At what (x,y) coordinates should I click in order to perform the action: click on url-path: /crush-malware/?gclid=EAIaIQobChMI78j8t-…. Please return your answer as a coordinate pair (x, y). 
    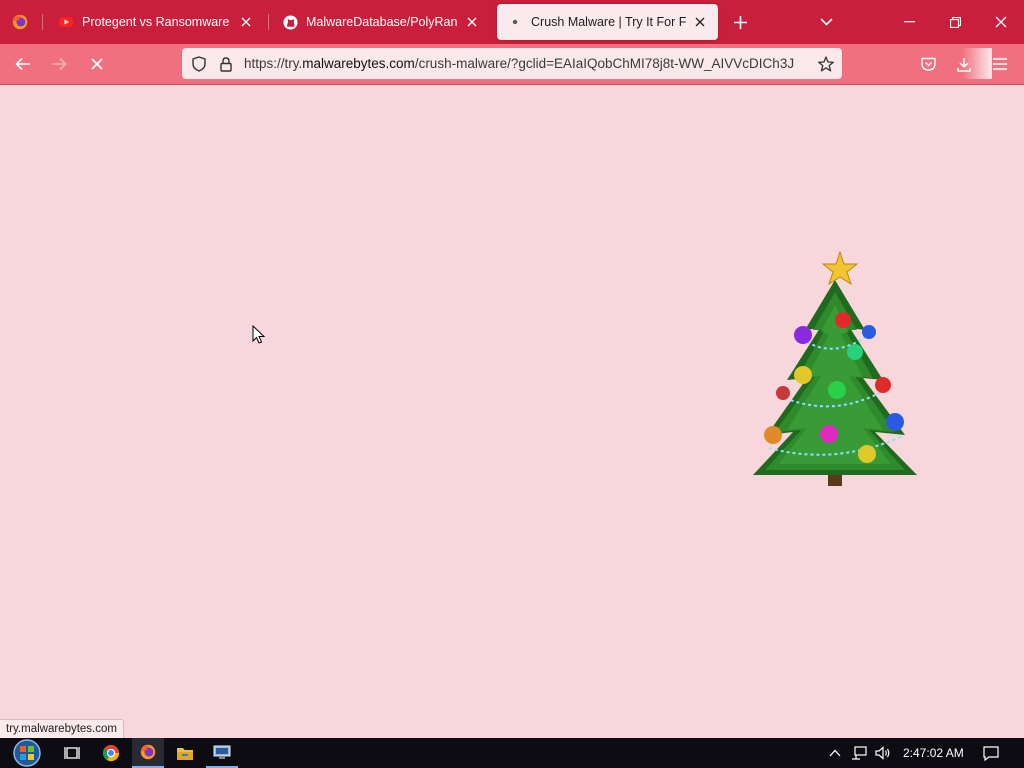
    Looking at the image, I should click on (604, 63).